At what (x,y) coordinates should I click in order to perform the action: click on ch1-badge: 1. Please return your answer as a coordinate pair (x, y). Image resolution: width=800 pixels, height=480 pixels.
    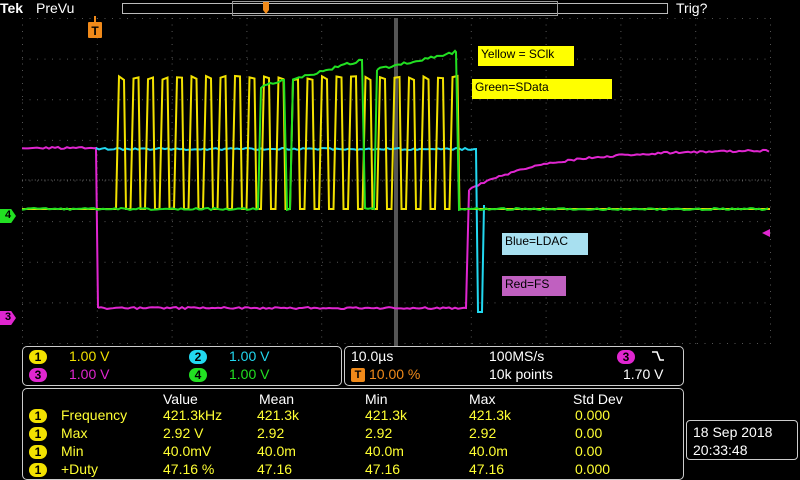
    Looking at the image, I should click on (38, 357).